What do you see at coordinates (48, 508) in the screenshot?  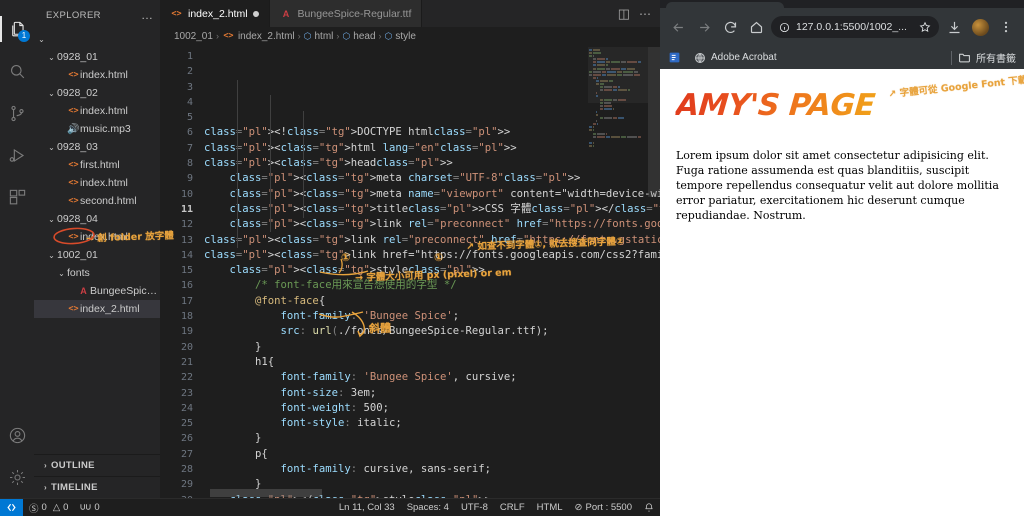 I see `problems-status: Ⓢ 0 △ 0` at bounding box center [48, 508].